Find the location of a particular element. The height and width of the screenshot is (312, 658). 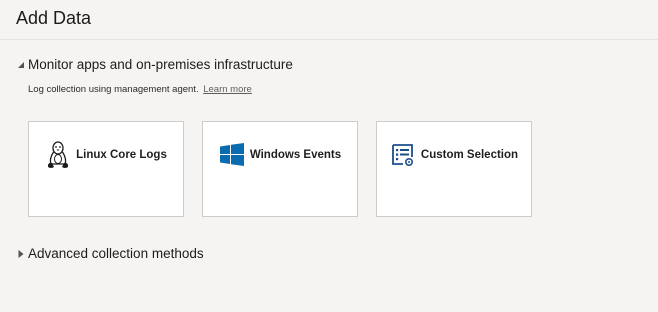

card-content: Custom Selection is located at coordinates (454, 155).